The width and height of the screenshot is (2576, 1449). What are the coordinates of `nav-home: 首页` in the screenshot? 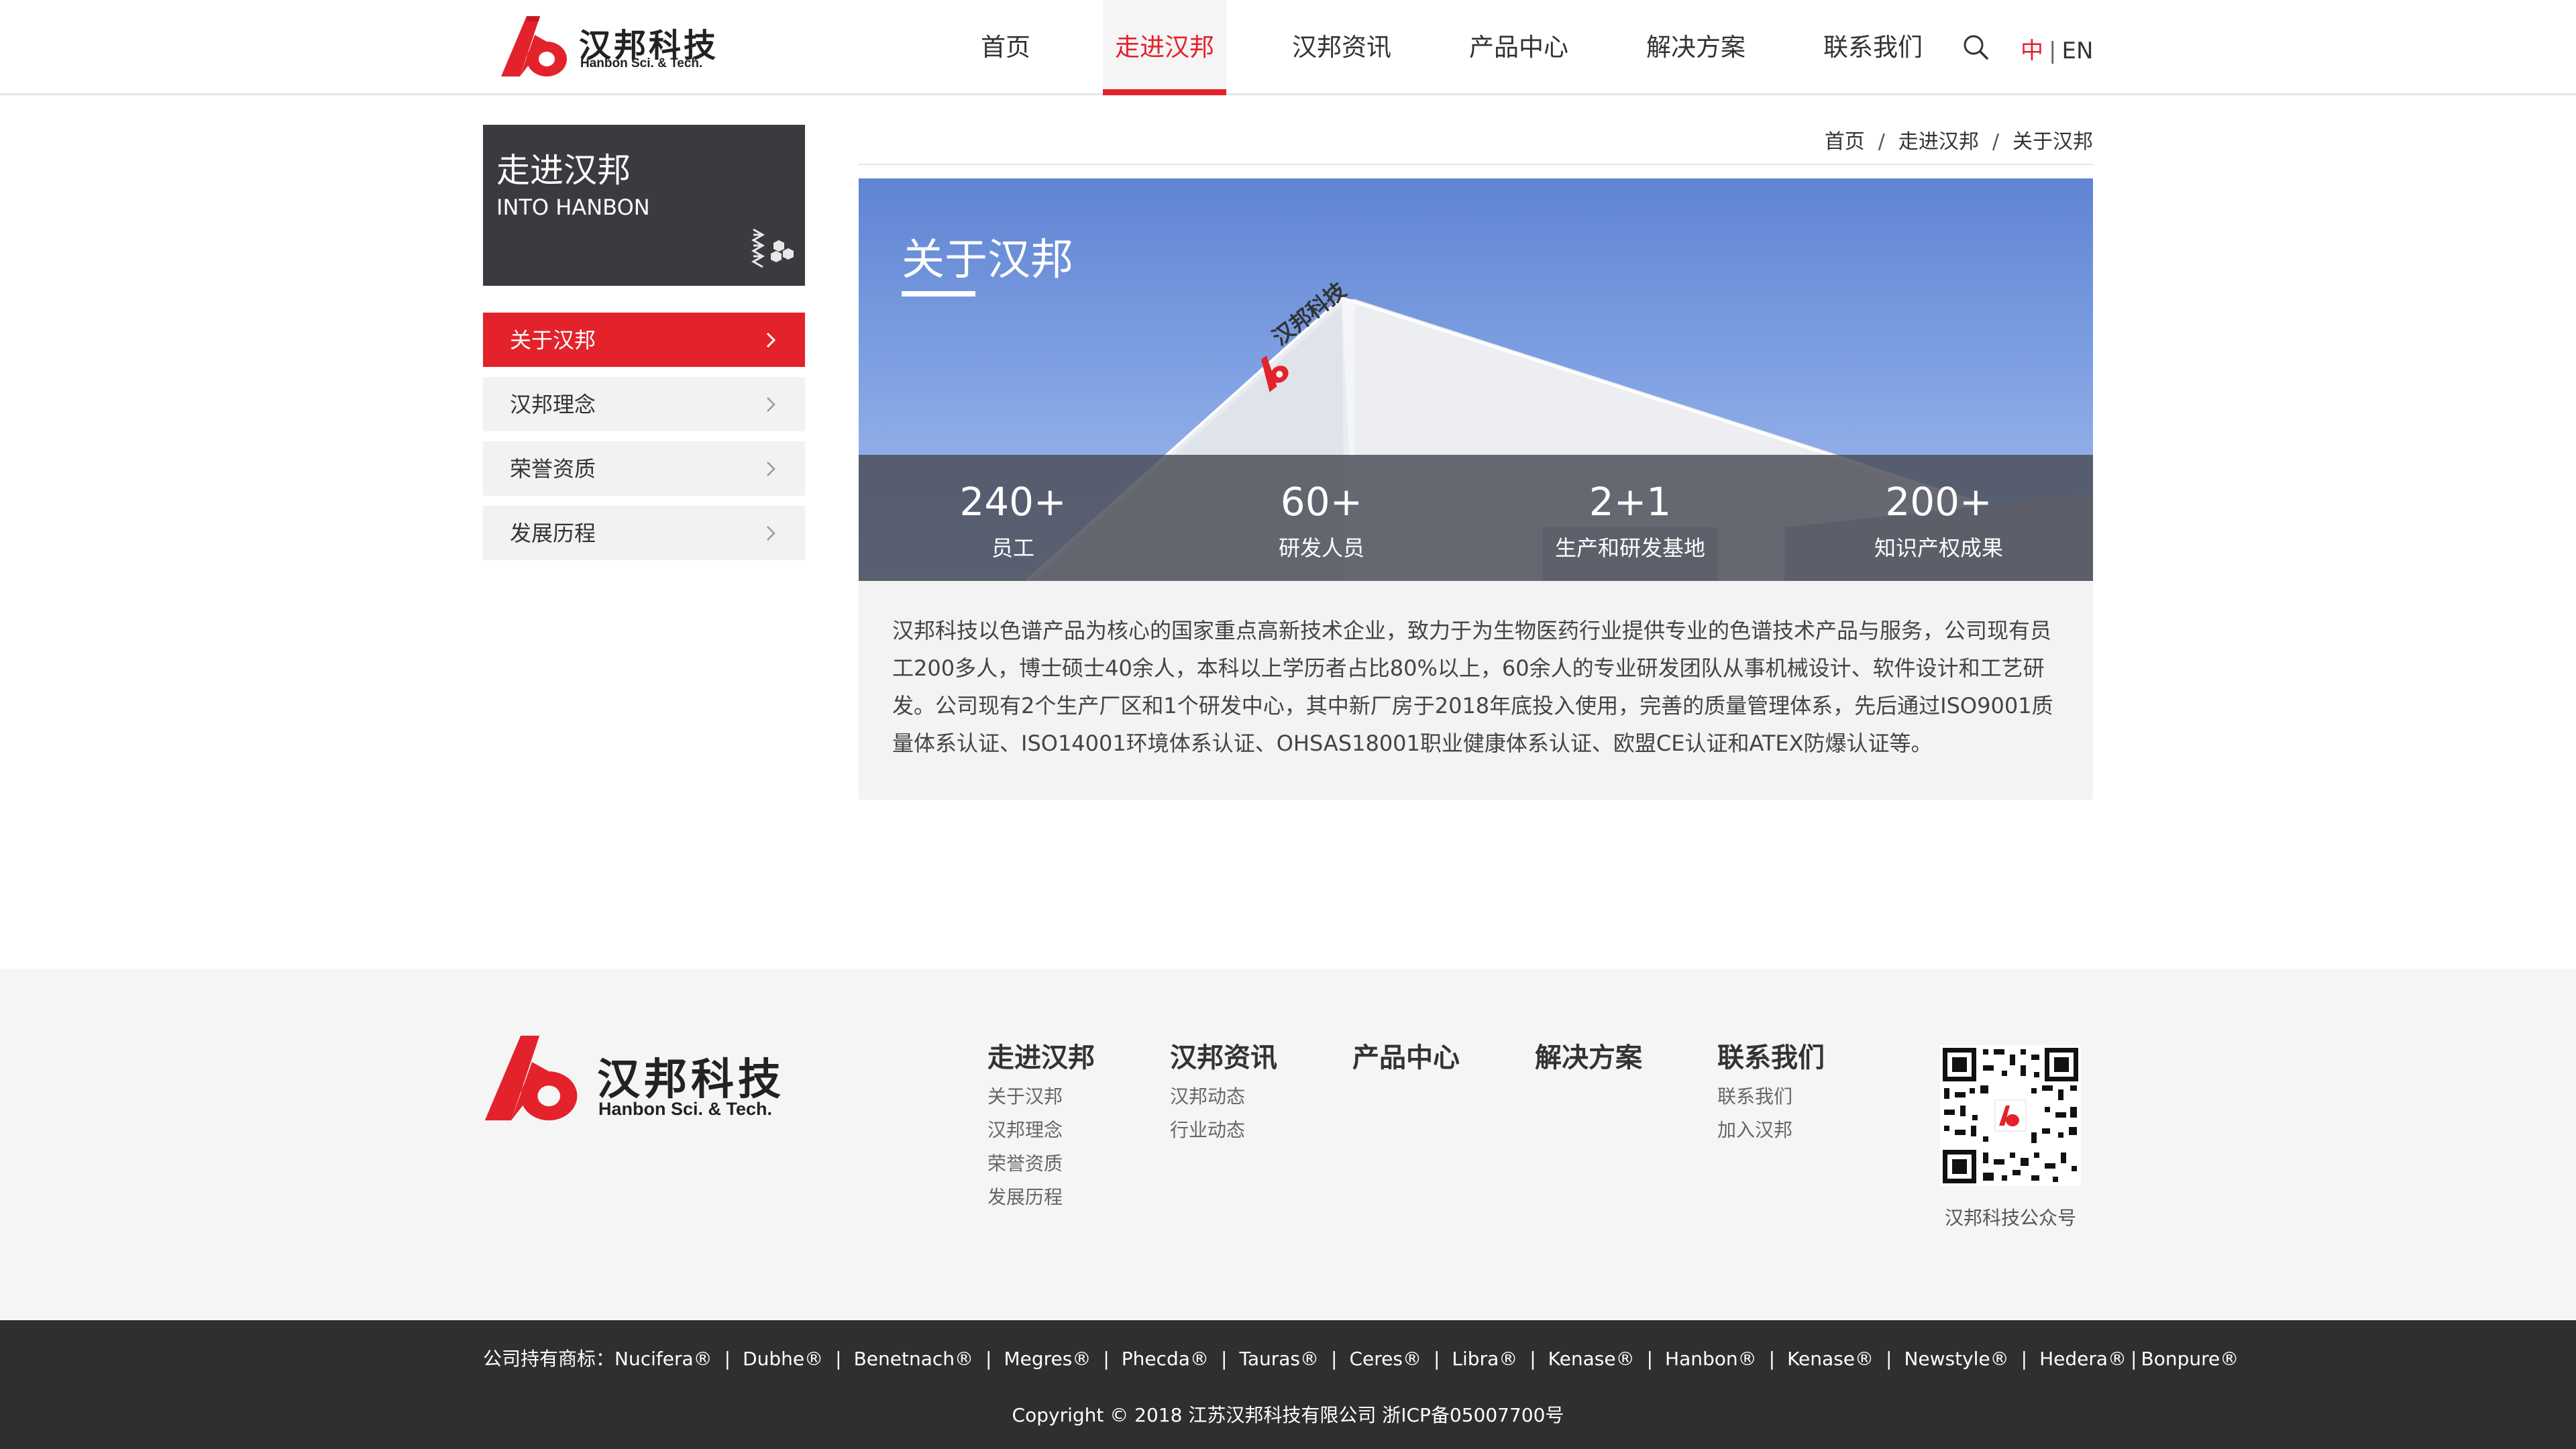 It's located at (1005, 46).